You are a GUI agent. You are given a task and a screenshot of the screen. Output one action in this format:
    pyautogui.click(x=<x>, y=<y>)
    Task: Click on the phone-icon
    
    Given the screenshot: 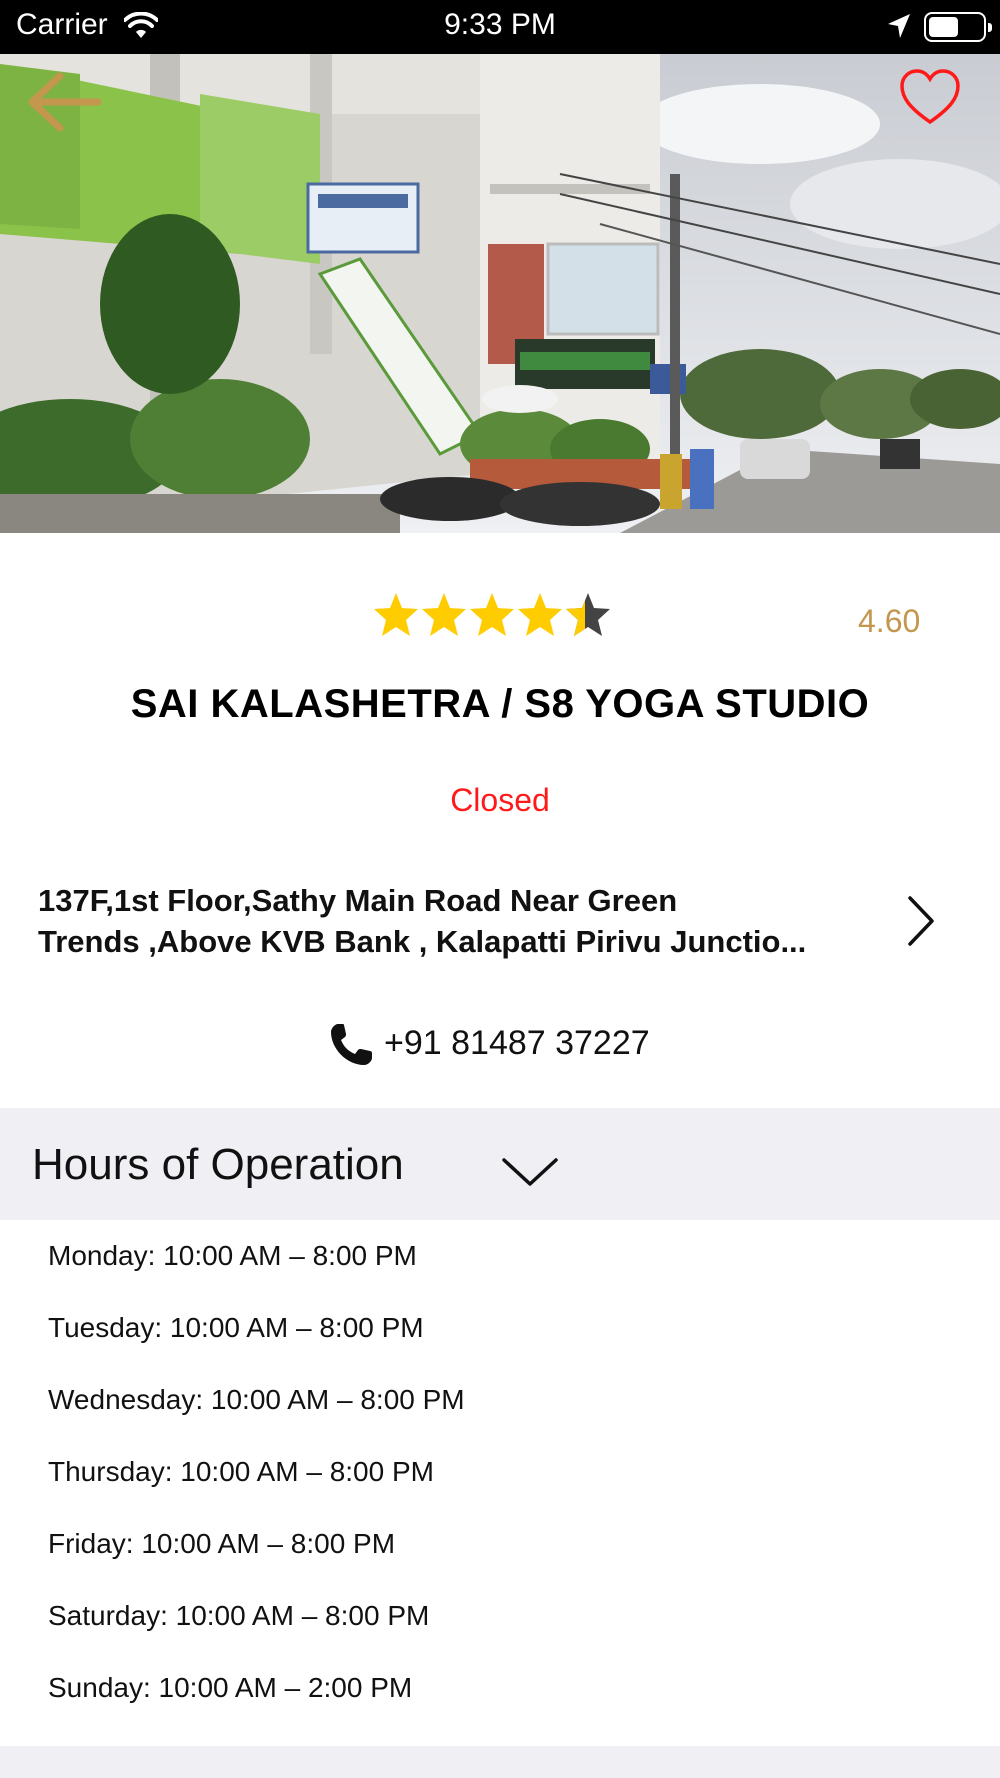 What is the action you would take?
    pyautogui.click(x=351, y=1047)
    